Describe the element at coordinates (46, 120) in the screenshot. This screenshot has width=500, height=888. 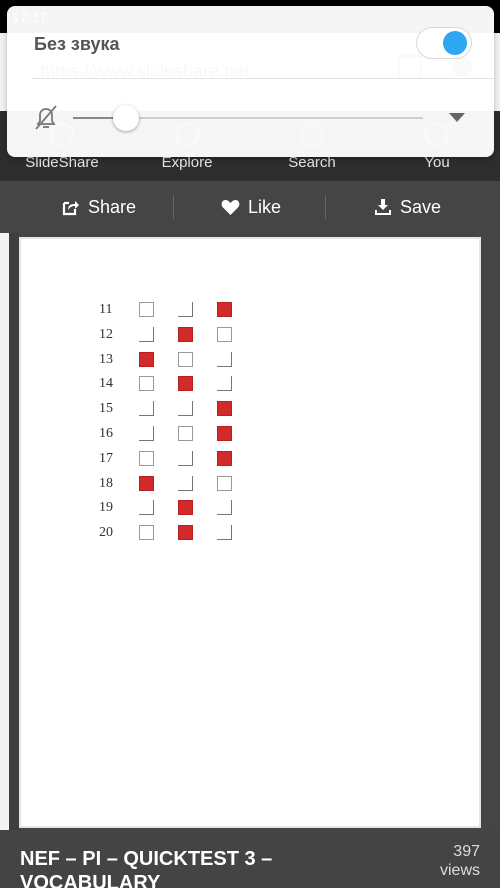
I see `bell-muted-icon` at that location.